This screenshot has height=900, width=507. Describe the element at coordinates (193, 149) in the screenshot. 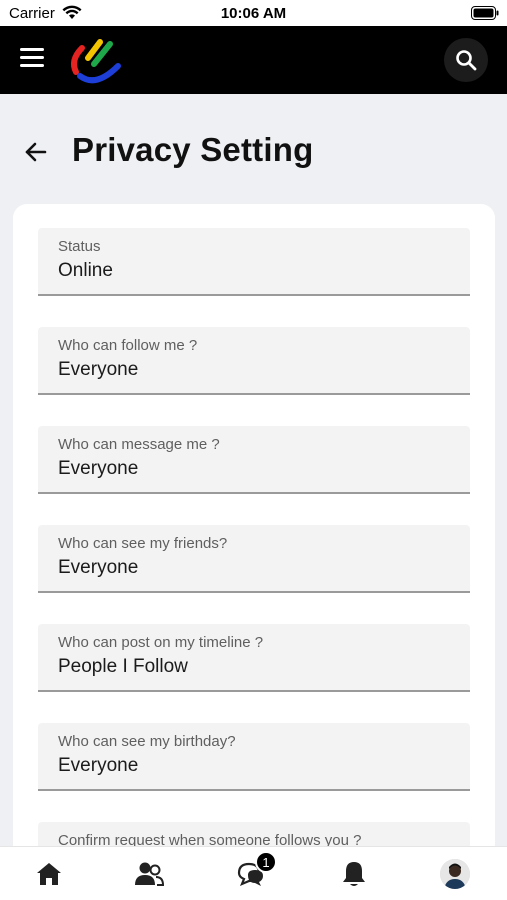

I see `page-title: Privacy Setting` at that location.